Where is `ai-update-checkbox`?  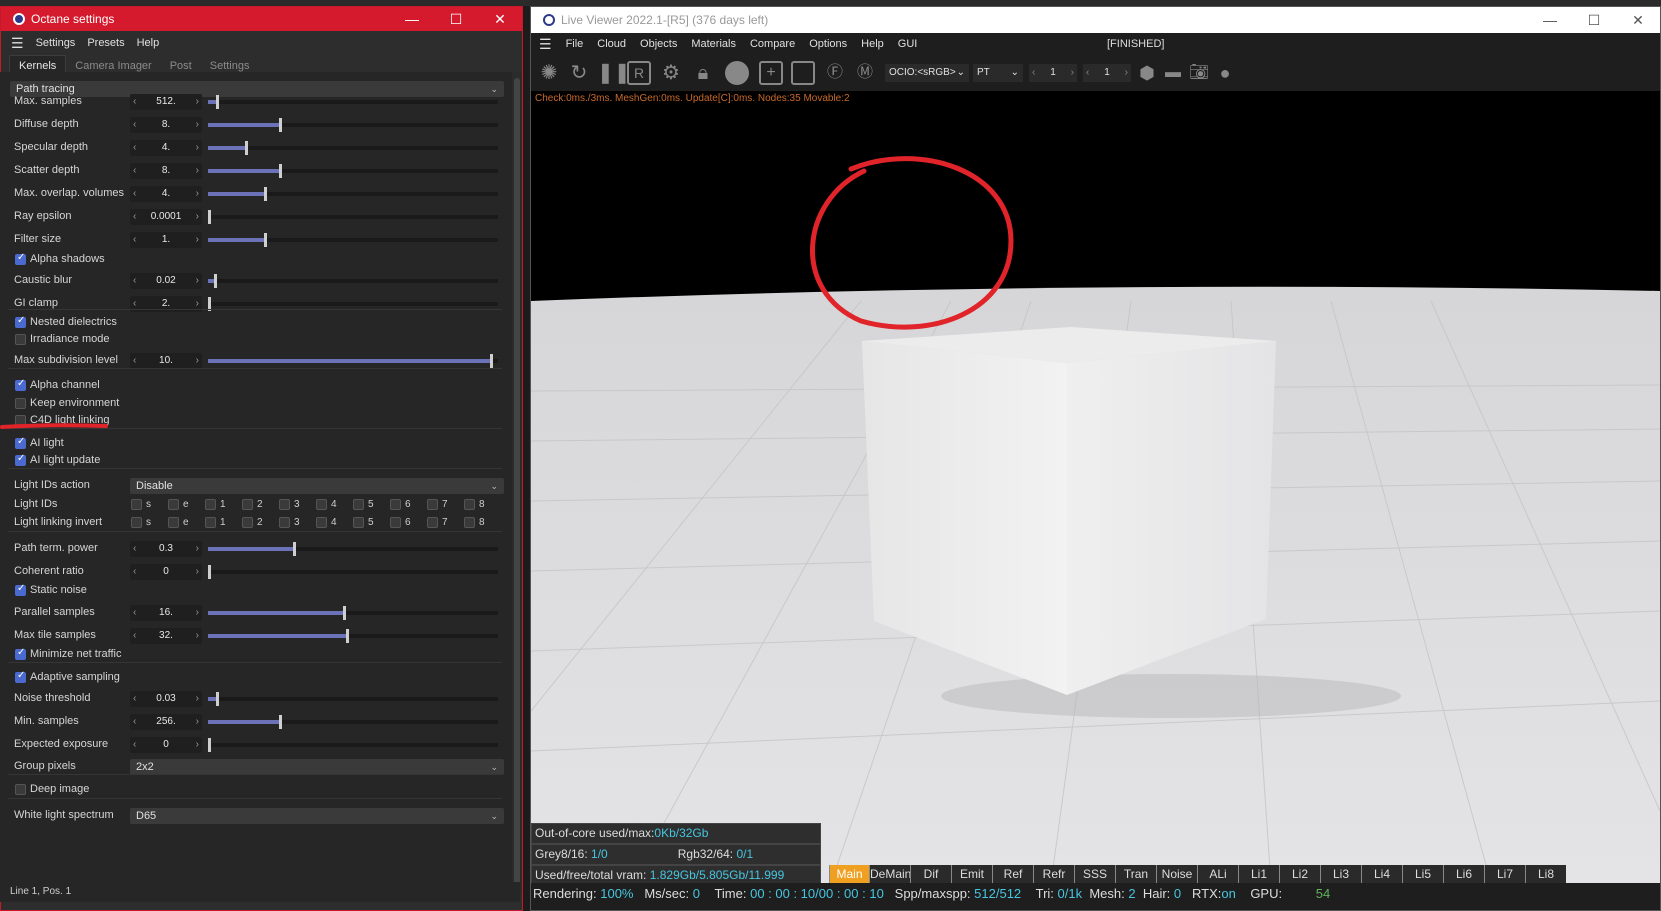 ai-update-checkbox is located at coordinates (20, 459).